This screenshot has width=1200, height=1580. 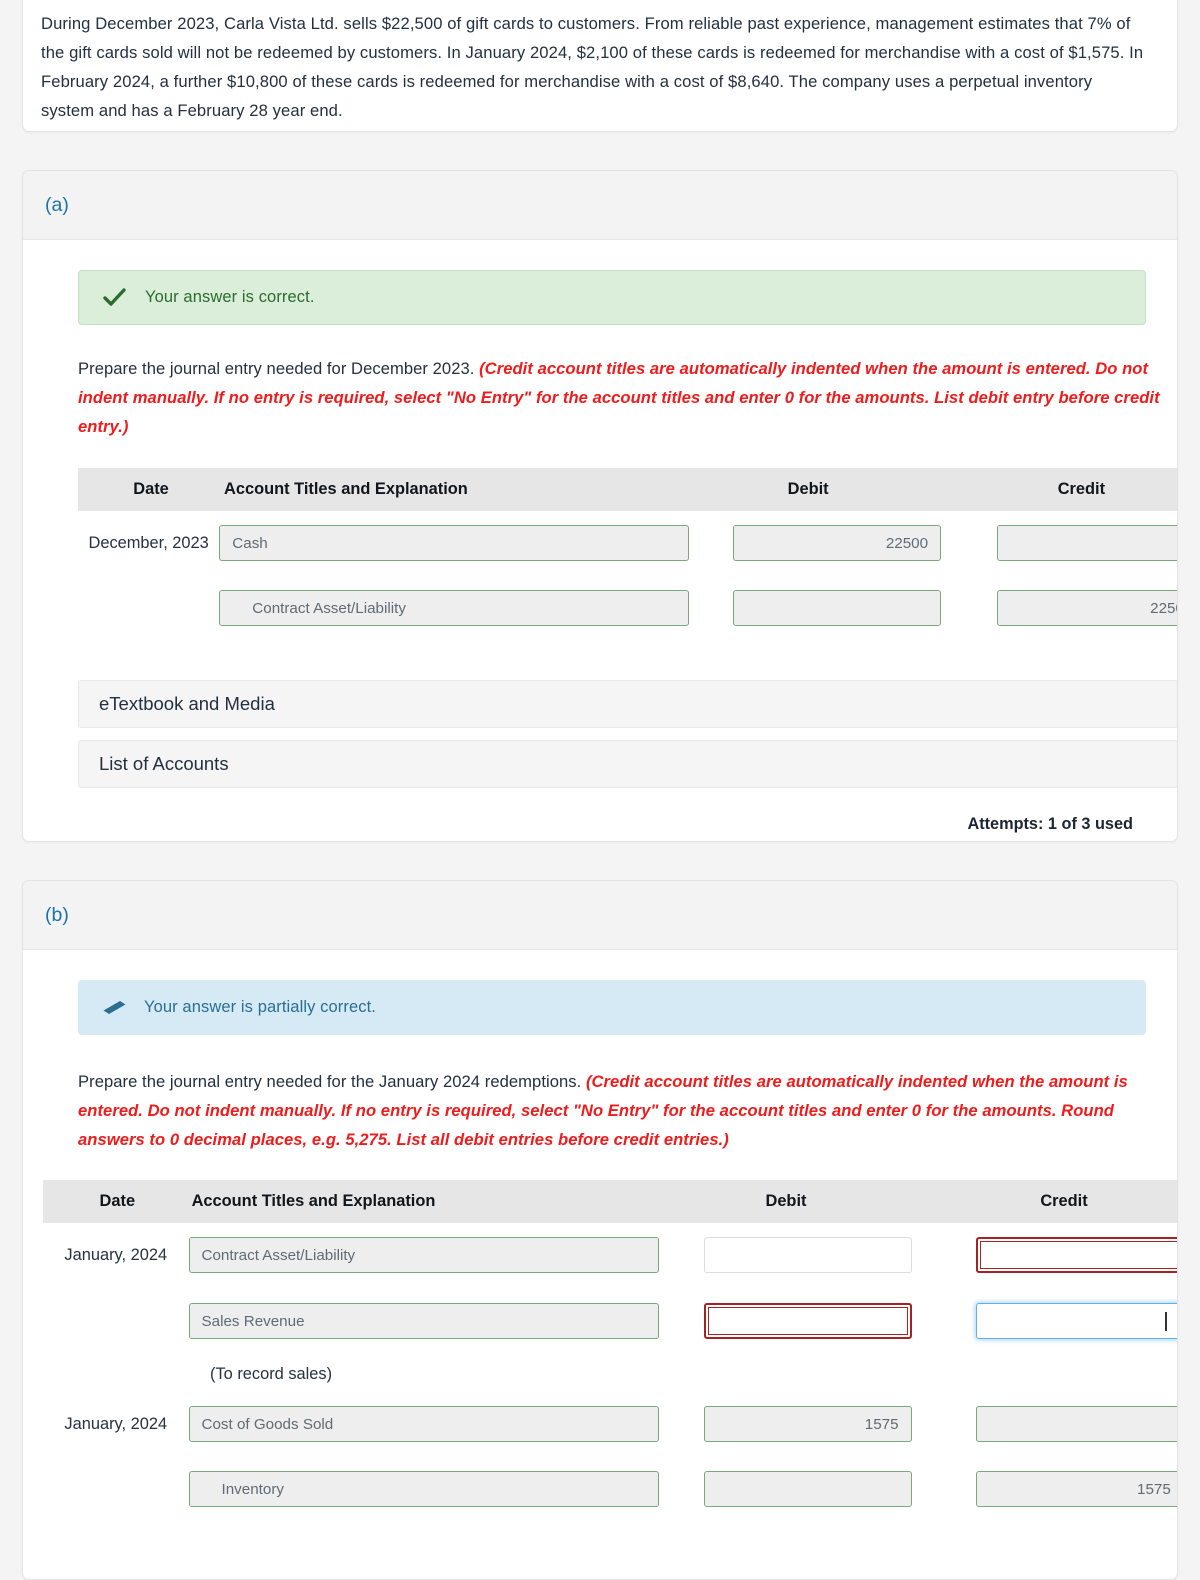 I want to click on debit-amount-input: 22500, so click(x=837, y=543).